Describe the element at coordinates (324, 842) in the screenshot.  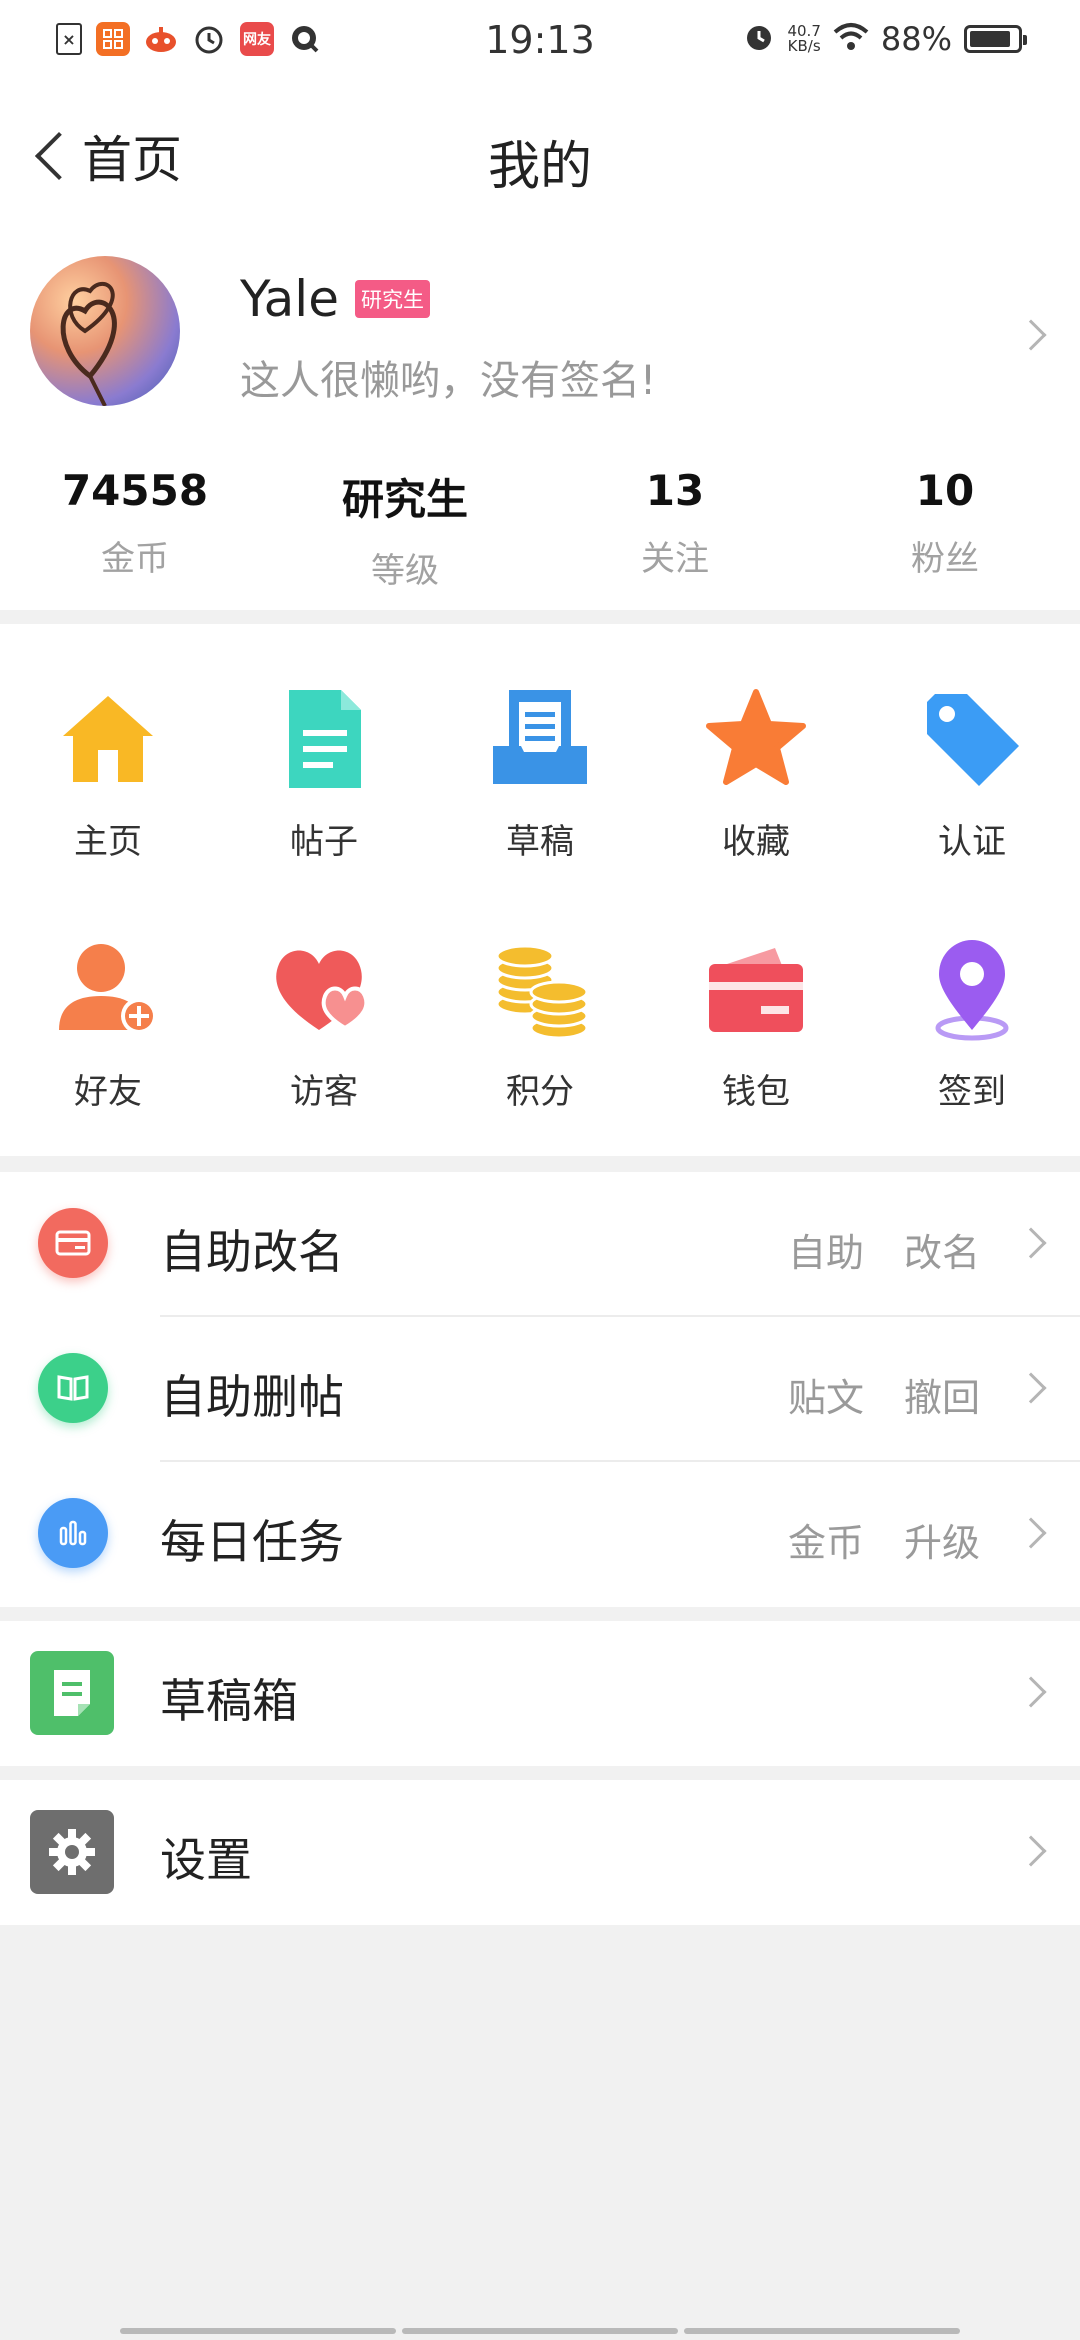
I see `grid-label: 帖子` at that location.